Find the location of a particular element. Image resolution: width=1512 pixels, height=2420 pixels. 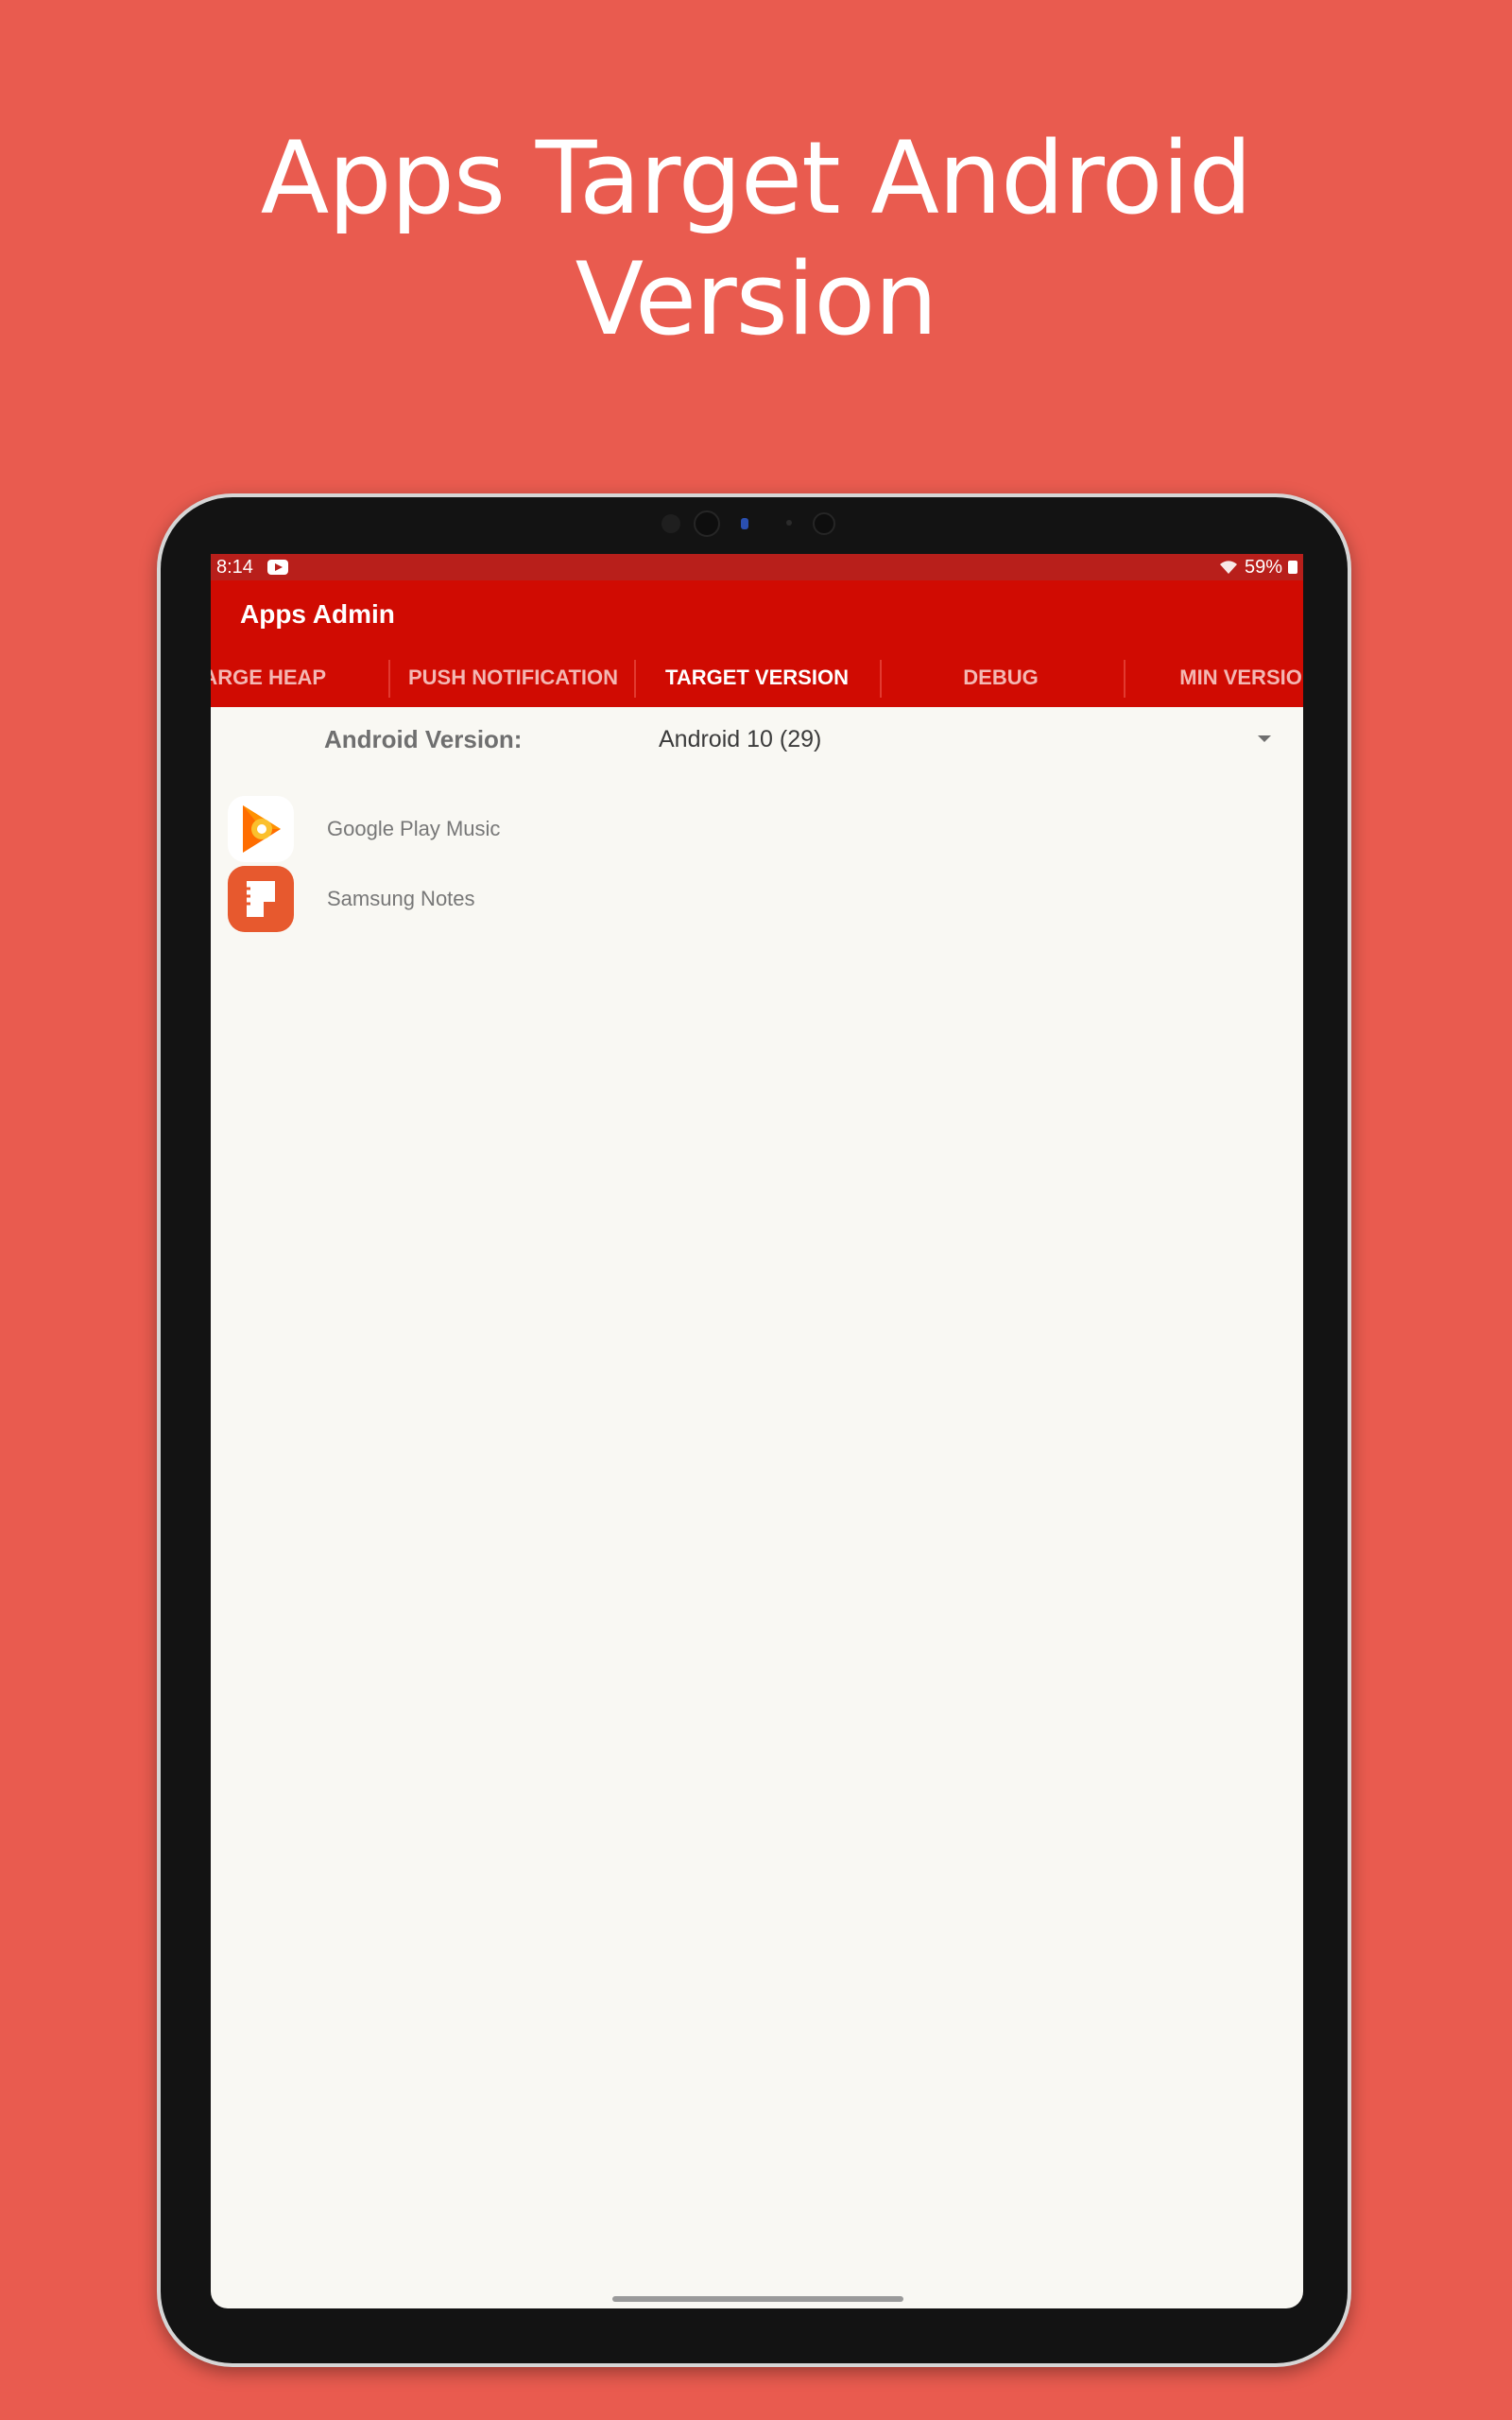

list-item: Google Play Music is located at coordinates (757, 829).